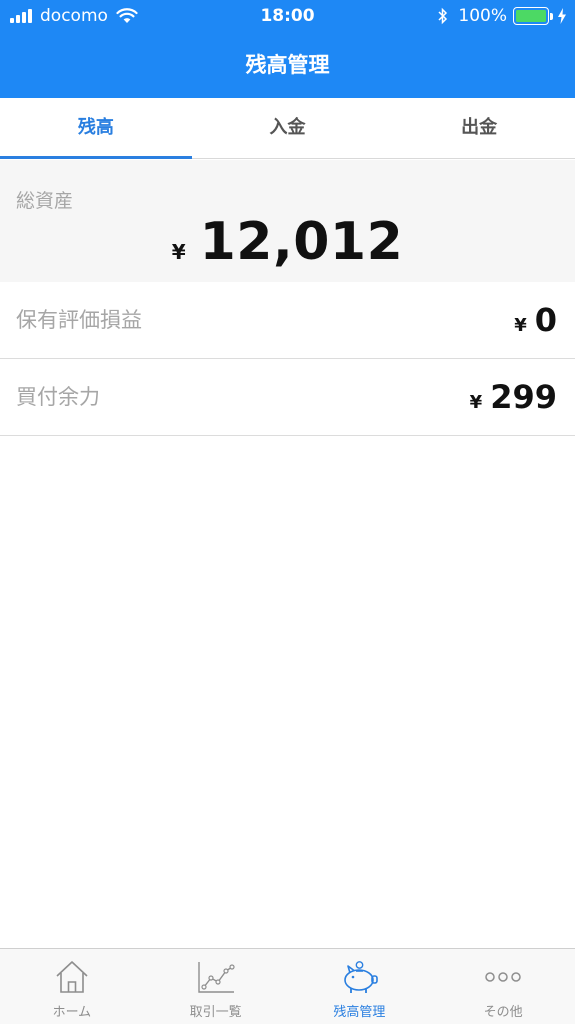 The image size is (575, 1024). I want to click on status-bar: docomo 18:00 100%, so click(287, 16).